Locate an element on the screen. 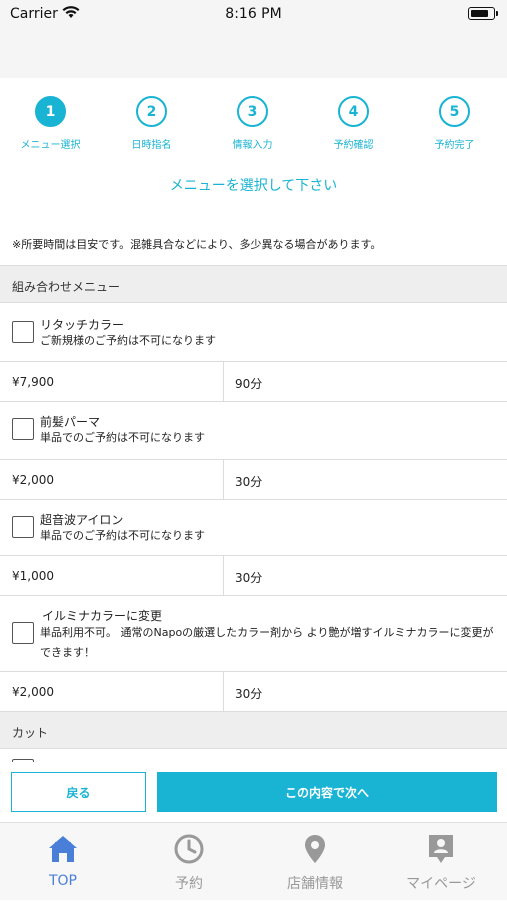  action-bar: 戻る この内容で次へ is located at coordinates (253, 792).